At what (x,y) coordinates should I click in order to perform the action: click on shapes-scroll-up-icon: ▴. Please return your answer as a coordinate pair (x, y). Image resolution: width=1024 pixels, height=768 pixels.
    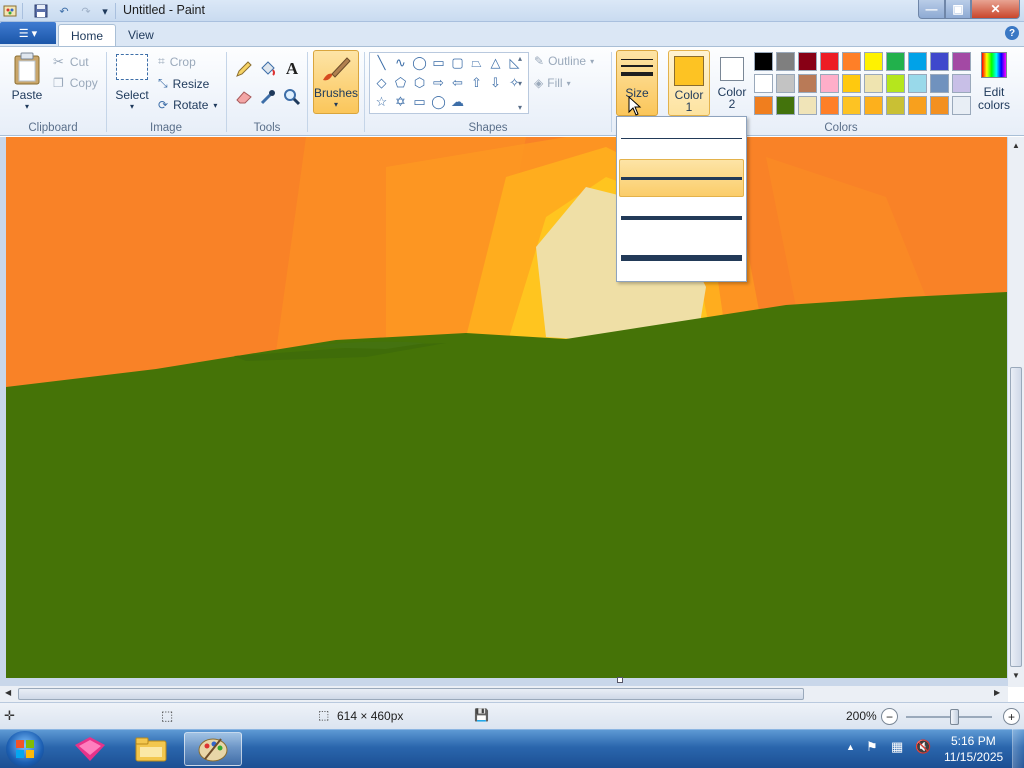
    Looking at the image, I should click on (520, 58).